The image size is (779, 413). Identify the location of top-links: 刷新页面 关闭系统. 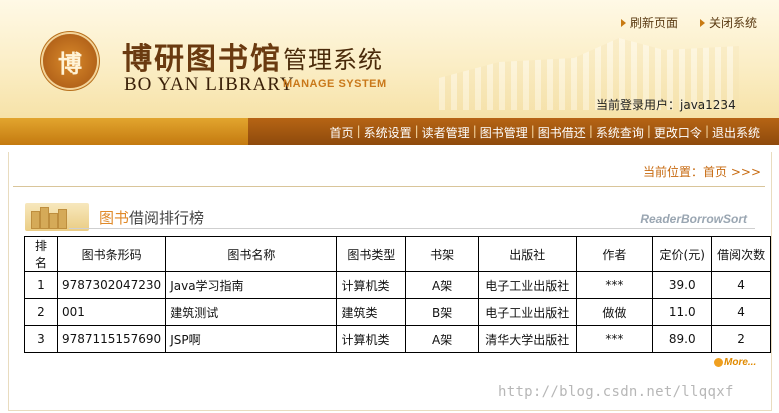
(688, 22).